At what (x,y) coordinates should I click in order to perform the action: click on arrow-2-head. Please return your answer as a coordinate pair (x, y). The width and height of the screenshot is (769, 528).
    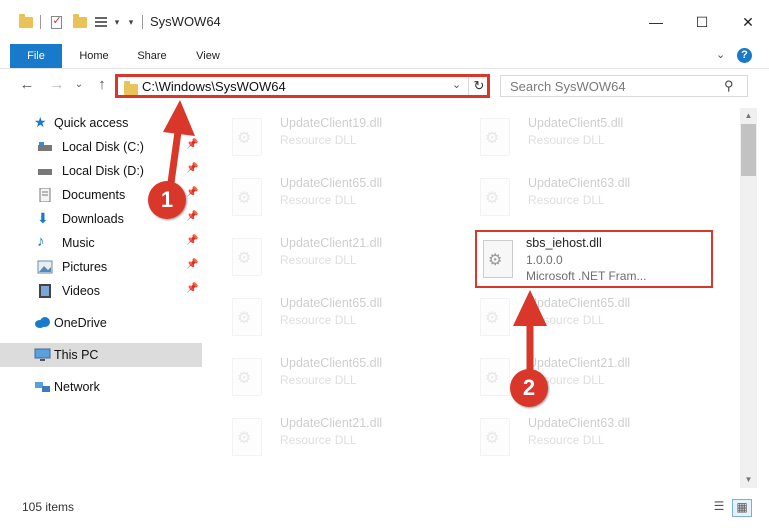
    Looking at the image, I should click on (530, 308).